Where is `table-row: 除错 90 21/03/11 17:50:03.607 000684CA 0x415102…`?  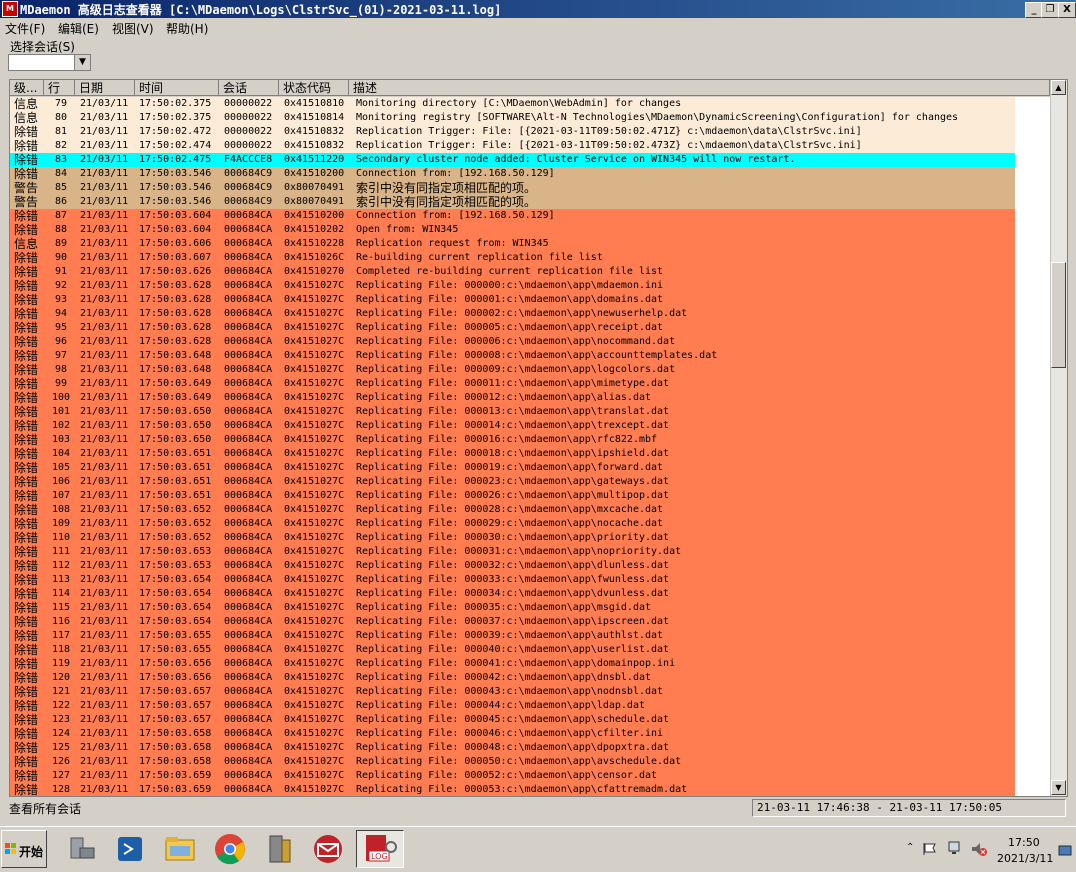
table-row: 除错 90 21/03/11 17:50:03.607 000684CA 0x415102… is located at coordinates (512, 258).